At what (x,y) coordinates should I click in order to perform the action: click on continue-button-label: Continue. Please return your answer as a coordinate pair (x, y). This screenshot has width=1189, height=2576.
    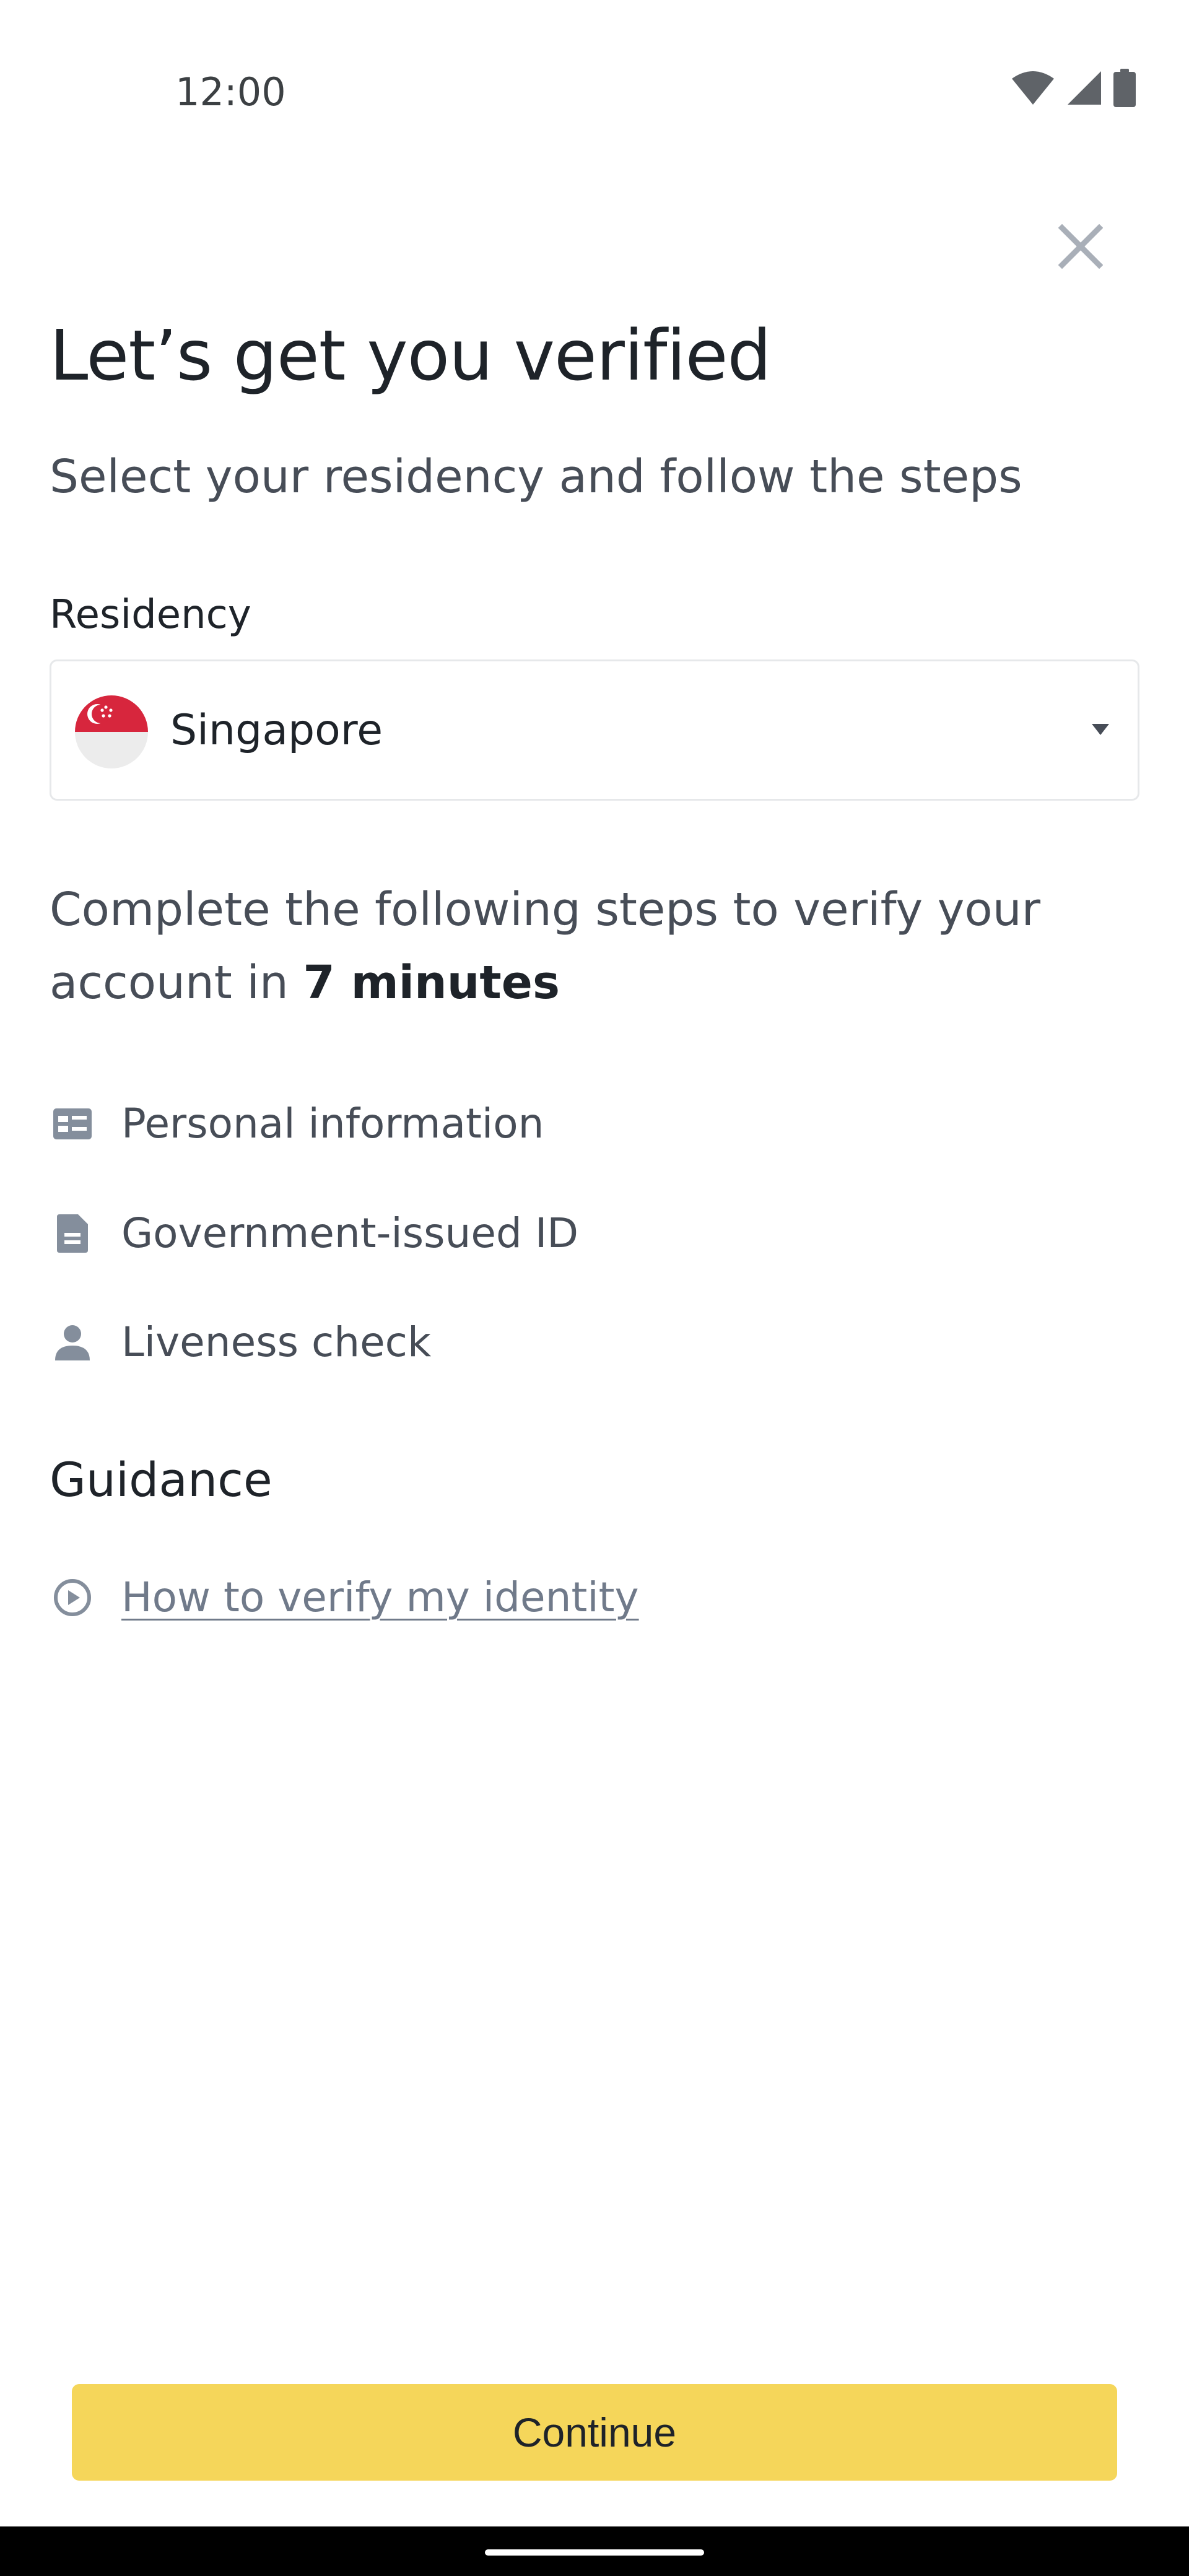
    Looking at the image, I should click on (594, 2432).